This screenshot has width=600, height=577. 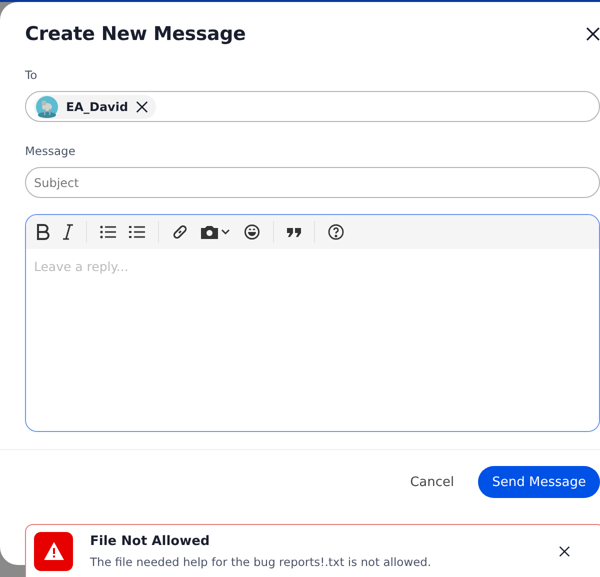 I want to click on recipient-chip: EA_David, so click(x=95, y=106).